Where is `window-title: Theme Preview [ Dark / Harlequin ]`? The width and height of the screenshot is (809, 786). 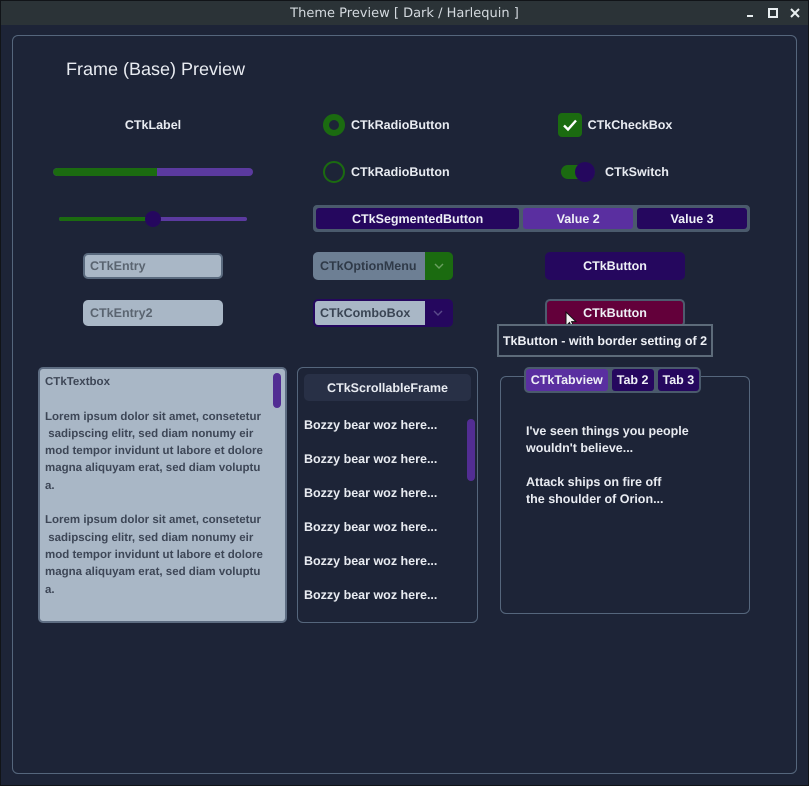 window-title: Theme Preview [ Dark / Harlequin ] is located at coordinates (404, 13).